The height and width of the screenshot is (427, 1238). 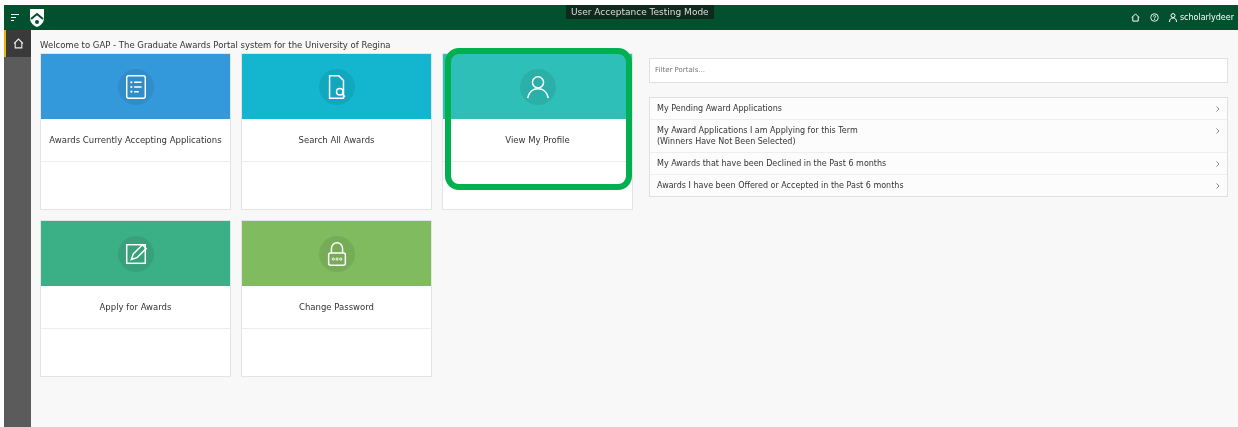 What do you see at coordinates (216, 45) in the screenshot?
I see `welcome-text: Welcome to GAP - The Graduate Awards Portal system for the University of Regina` at bounding box center [216, 45].